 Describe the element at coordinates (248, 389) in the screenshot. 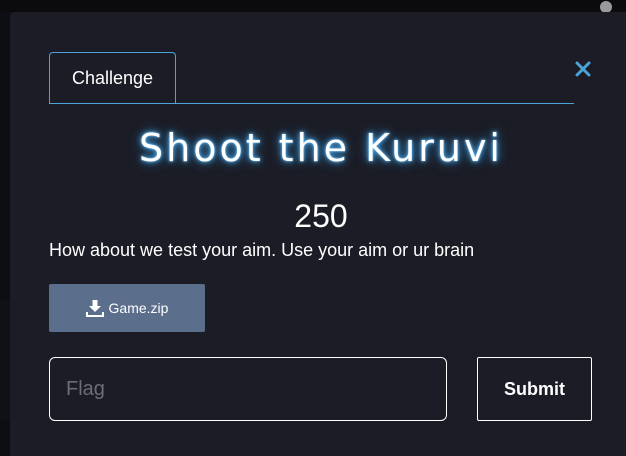

I see `flag-input` at that location.